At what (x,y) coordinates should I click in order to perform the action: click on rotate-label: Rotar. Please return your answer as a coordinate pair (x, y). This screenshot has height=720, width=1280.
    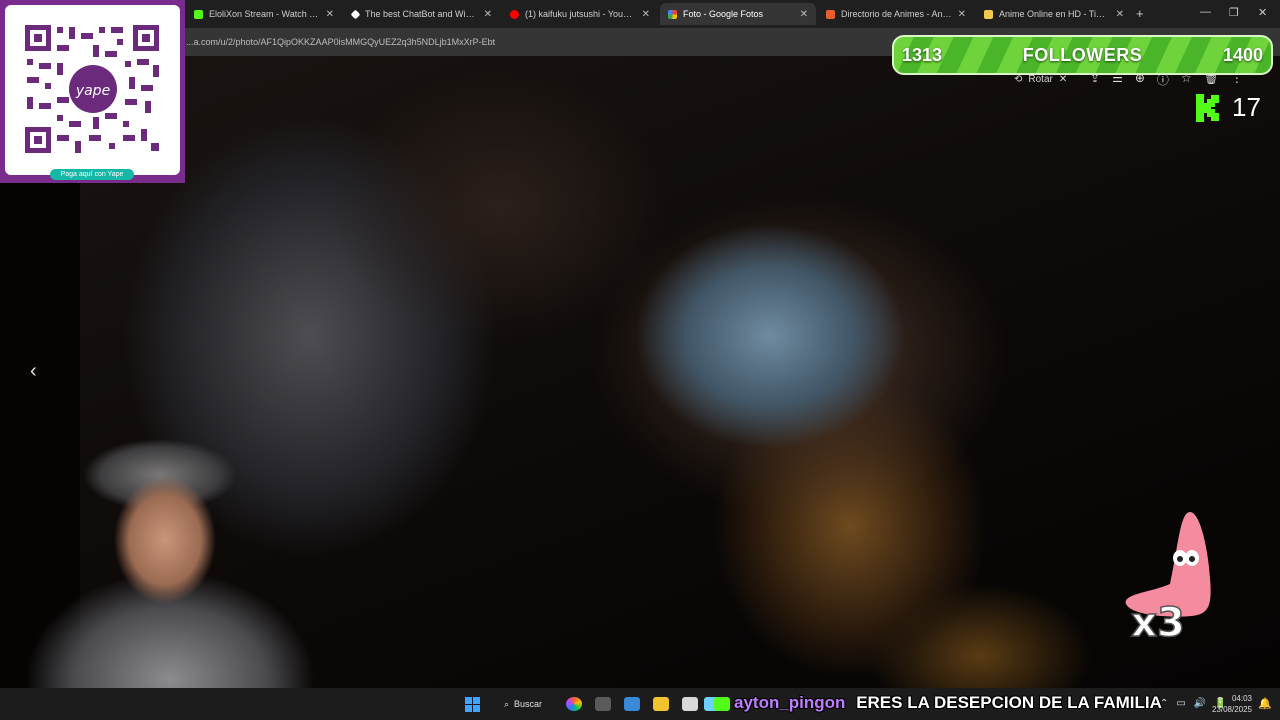
    Looking at the image, I should click on (1040, 79).